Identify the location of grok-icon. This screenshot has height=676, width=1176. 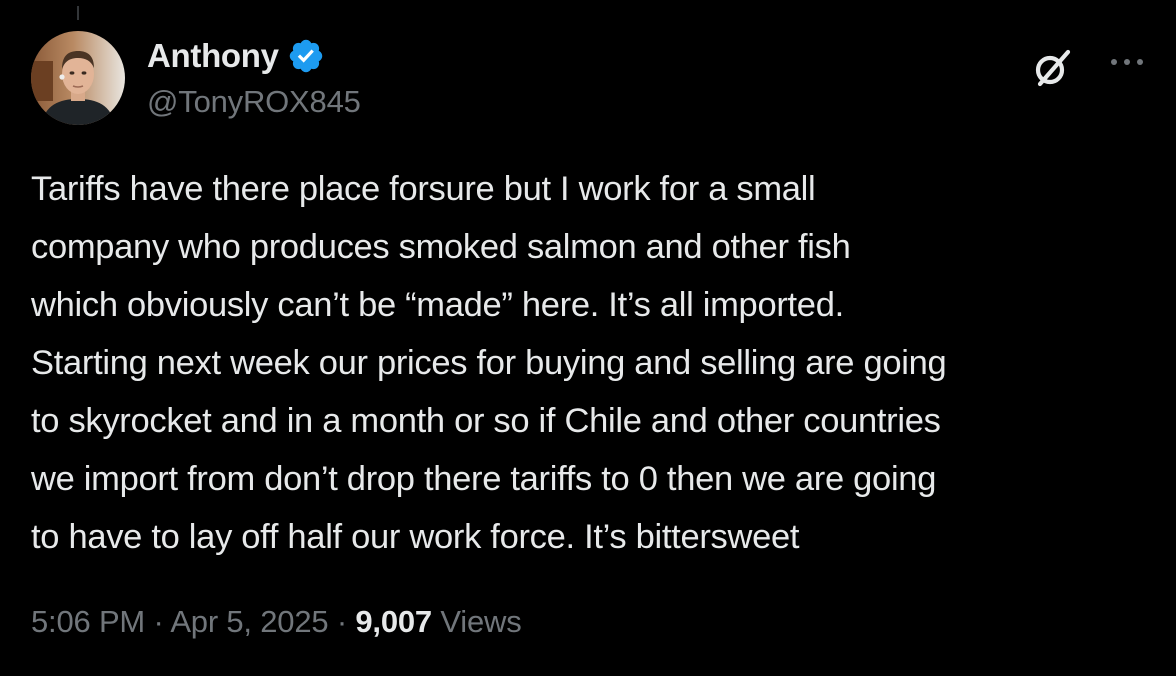
(1052, 68).